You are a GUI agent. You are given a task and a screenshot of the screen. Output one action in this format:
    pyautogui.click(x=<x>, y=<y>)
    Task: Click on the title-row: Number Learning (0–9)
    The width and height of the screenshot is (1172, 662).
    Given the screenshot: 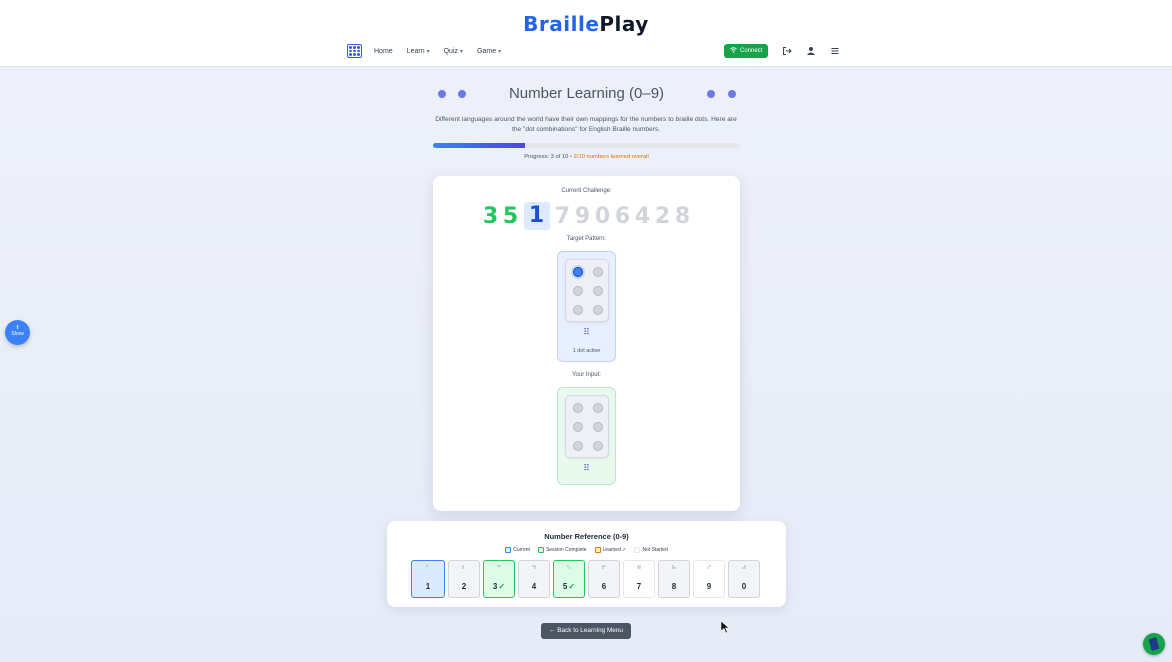 What is the action you would take?
    pyautogui.click(x=586, y=94)
    